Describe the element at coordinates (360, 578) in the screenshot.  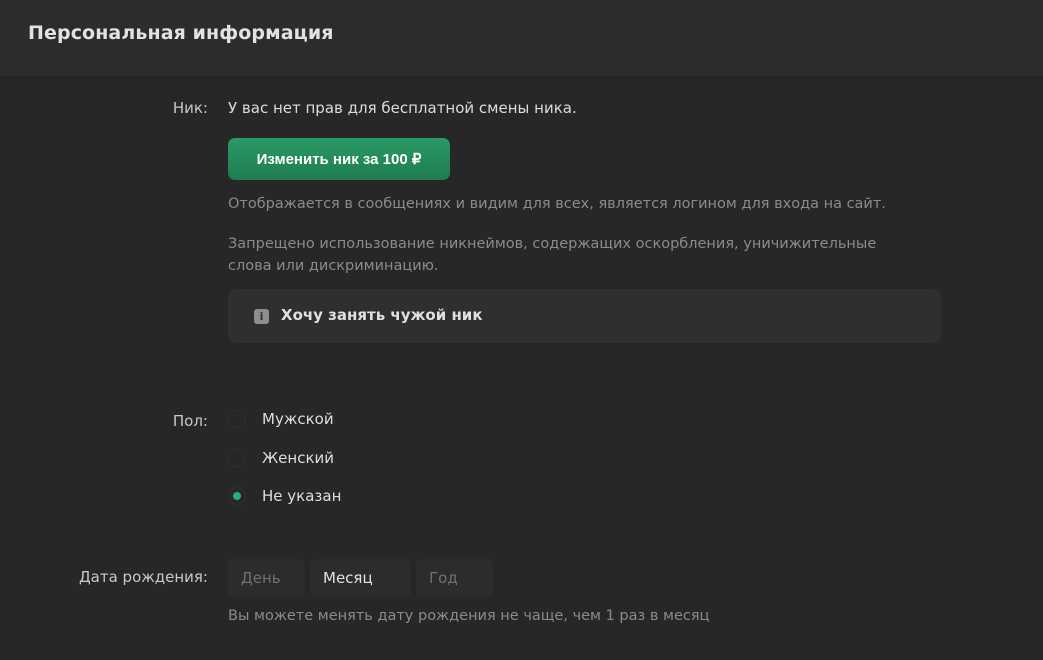
I see `birth-month-select: Месяц` at that location.